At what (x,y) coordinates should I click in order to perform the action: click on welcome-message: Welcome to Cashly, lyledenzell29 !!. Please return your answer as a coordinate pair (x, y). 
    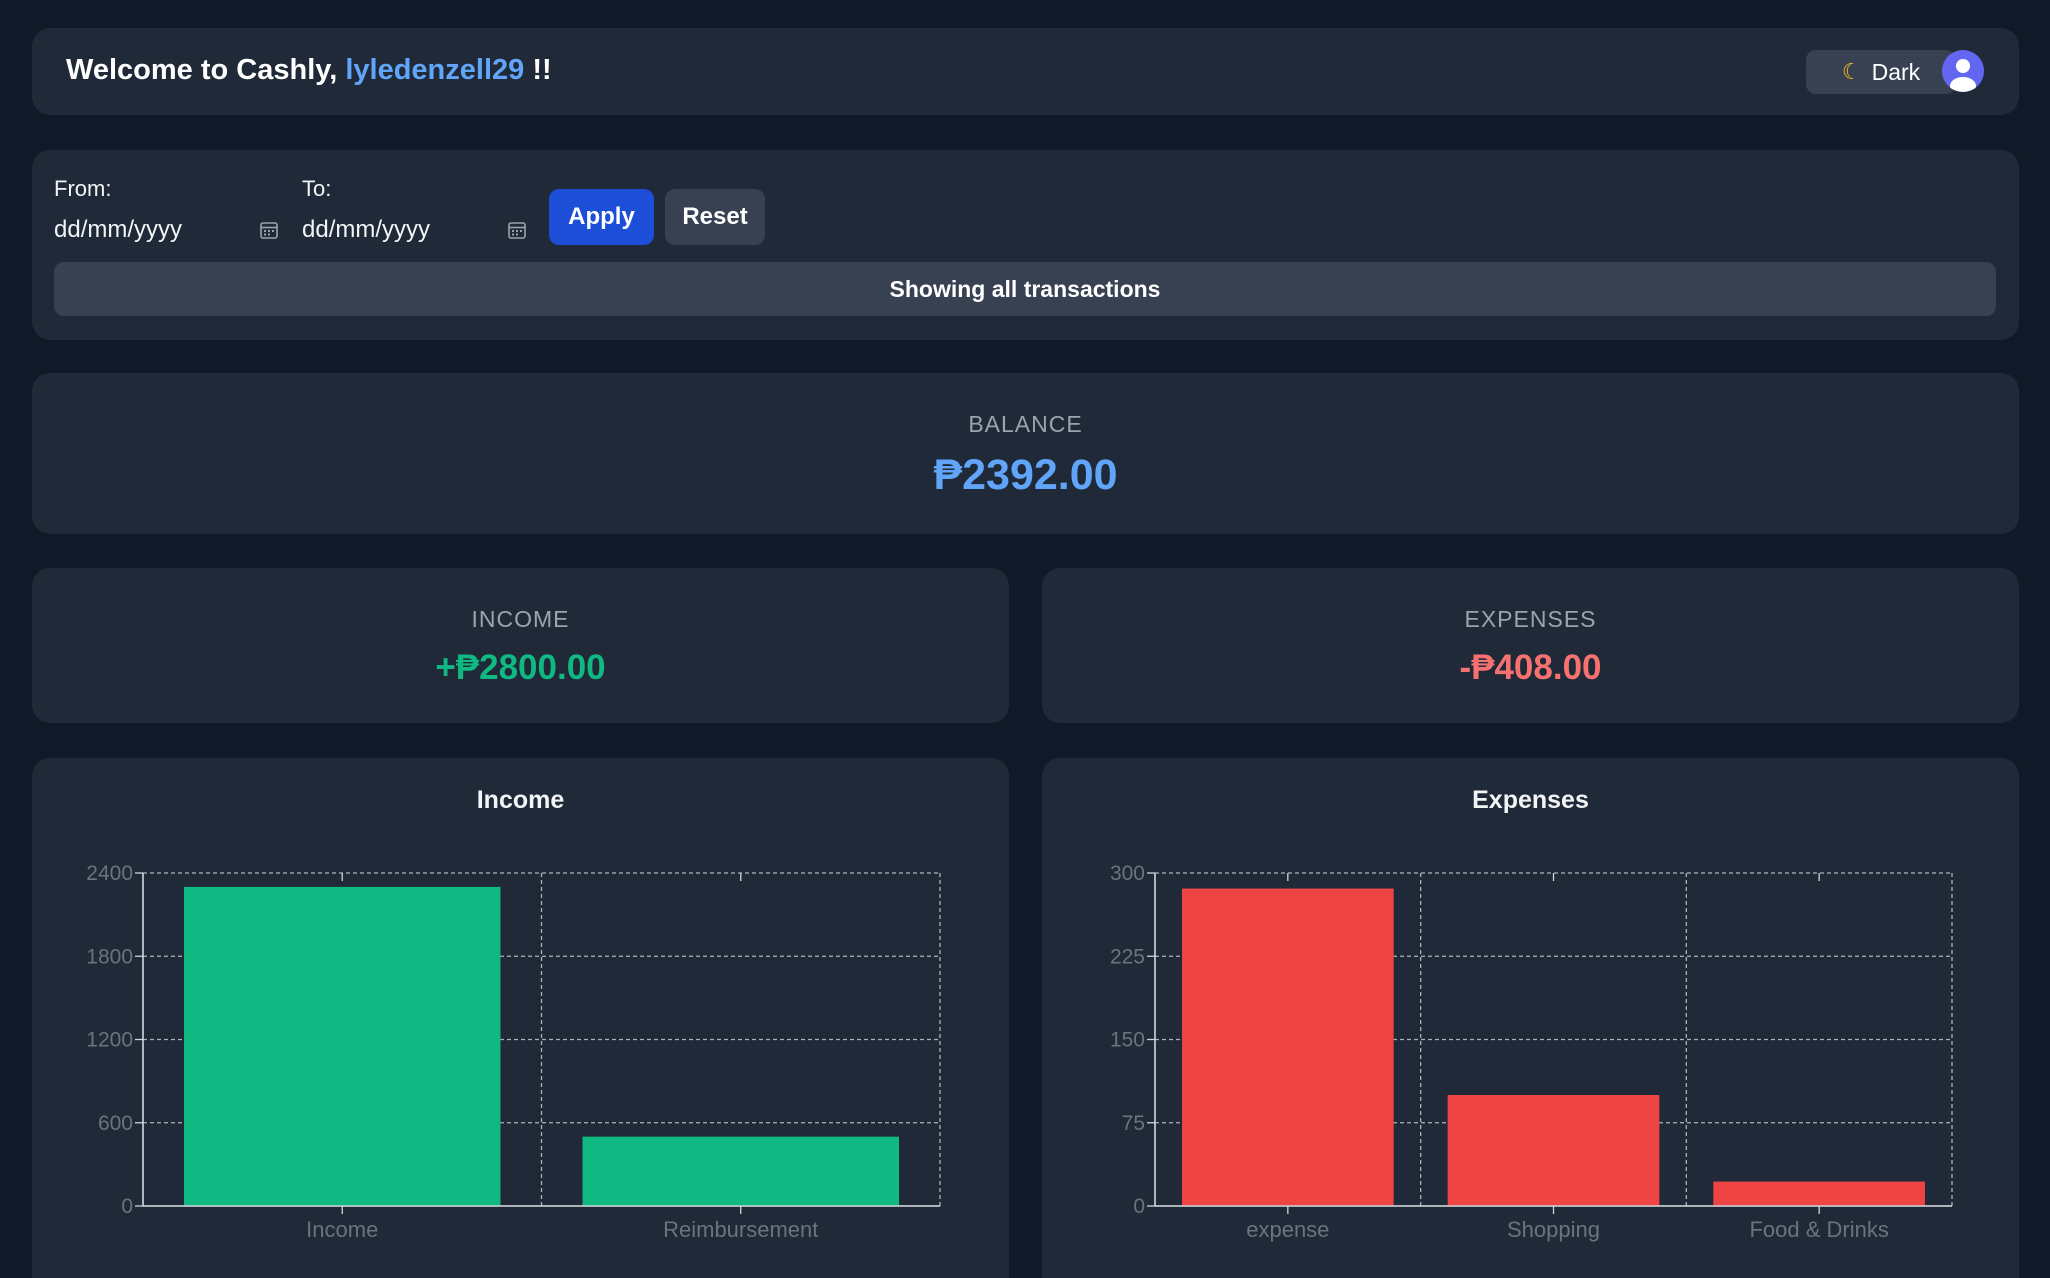
    Looking at the image, I should click on (309, 70).